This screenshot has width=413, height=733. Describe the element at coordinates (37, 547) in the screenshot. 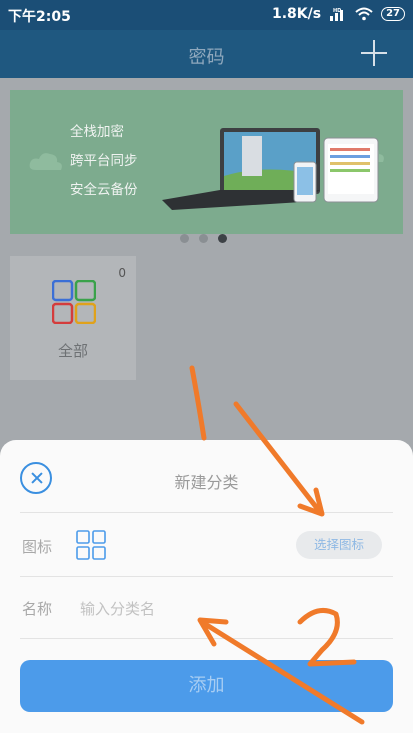

I see `icon-row-label: 图标` at that location.